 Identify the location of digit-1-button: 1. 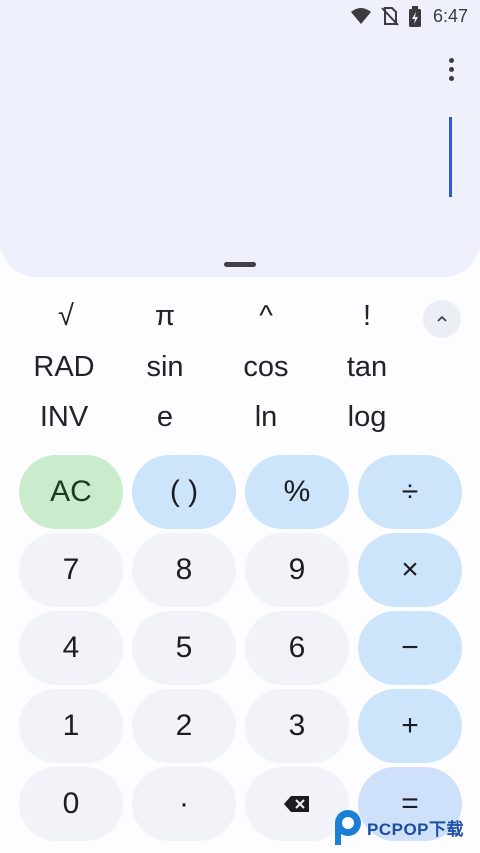
(71, 726).